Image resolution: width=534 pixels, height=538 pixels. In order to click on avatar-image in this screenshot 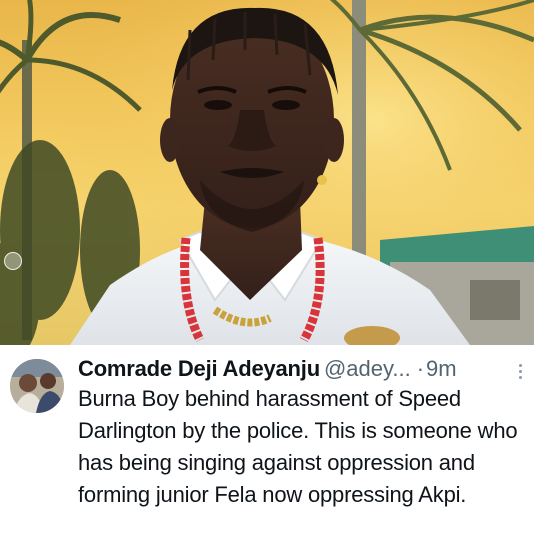, I will do `click(37, 386)`.